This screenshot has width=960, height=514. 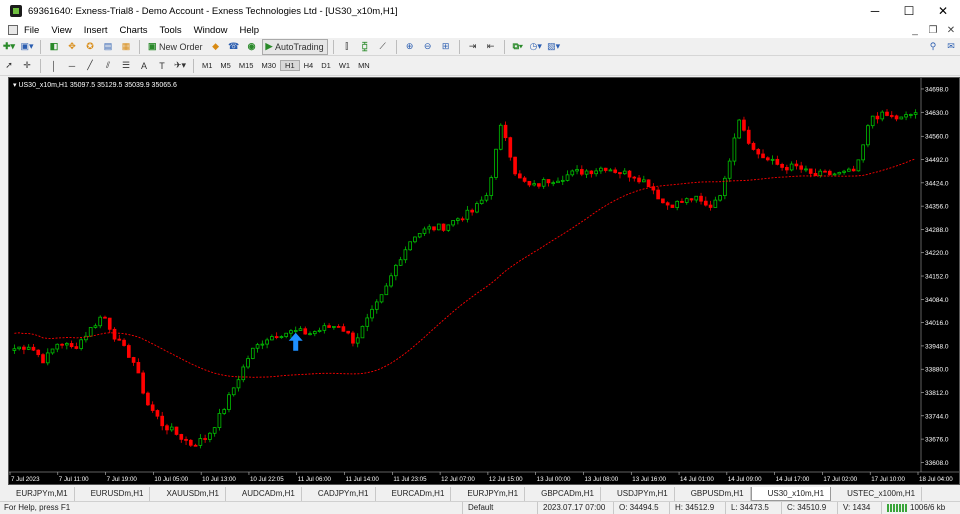 What do you see at coordinates (170, 30) in the screenshot?
I see `menu-tools: Tools` at bounding box center [170, 30].